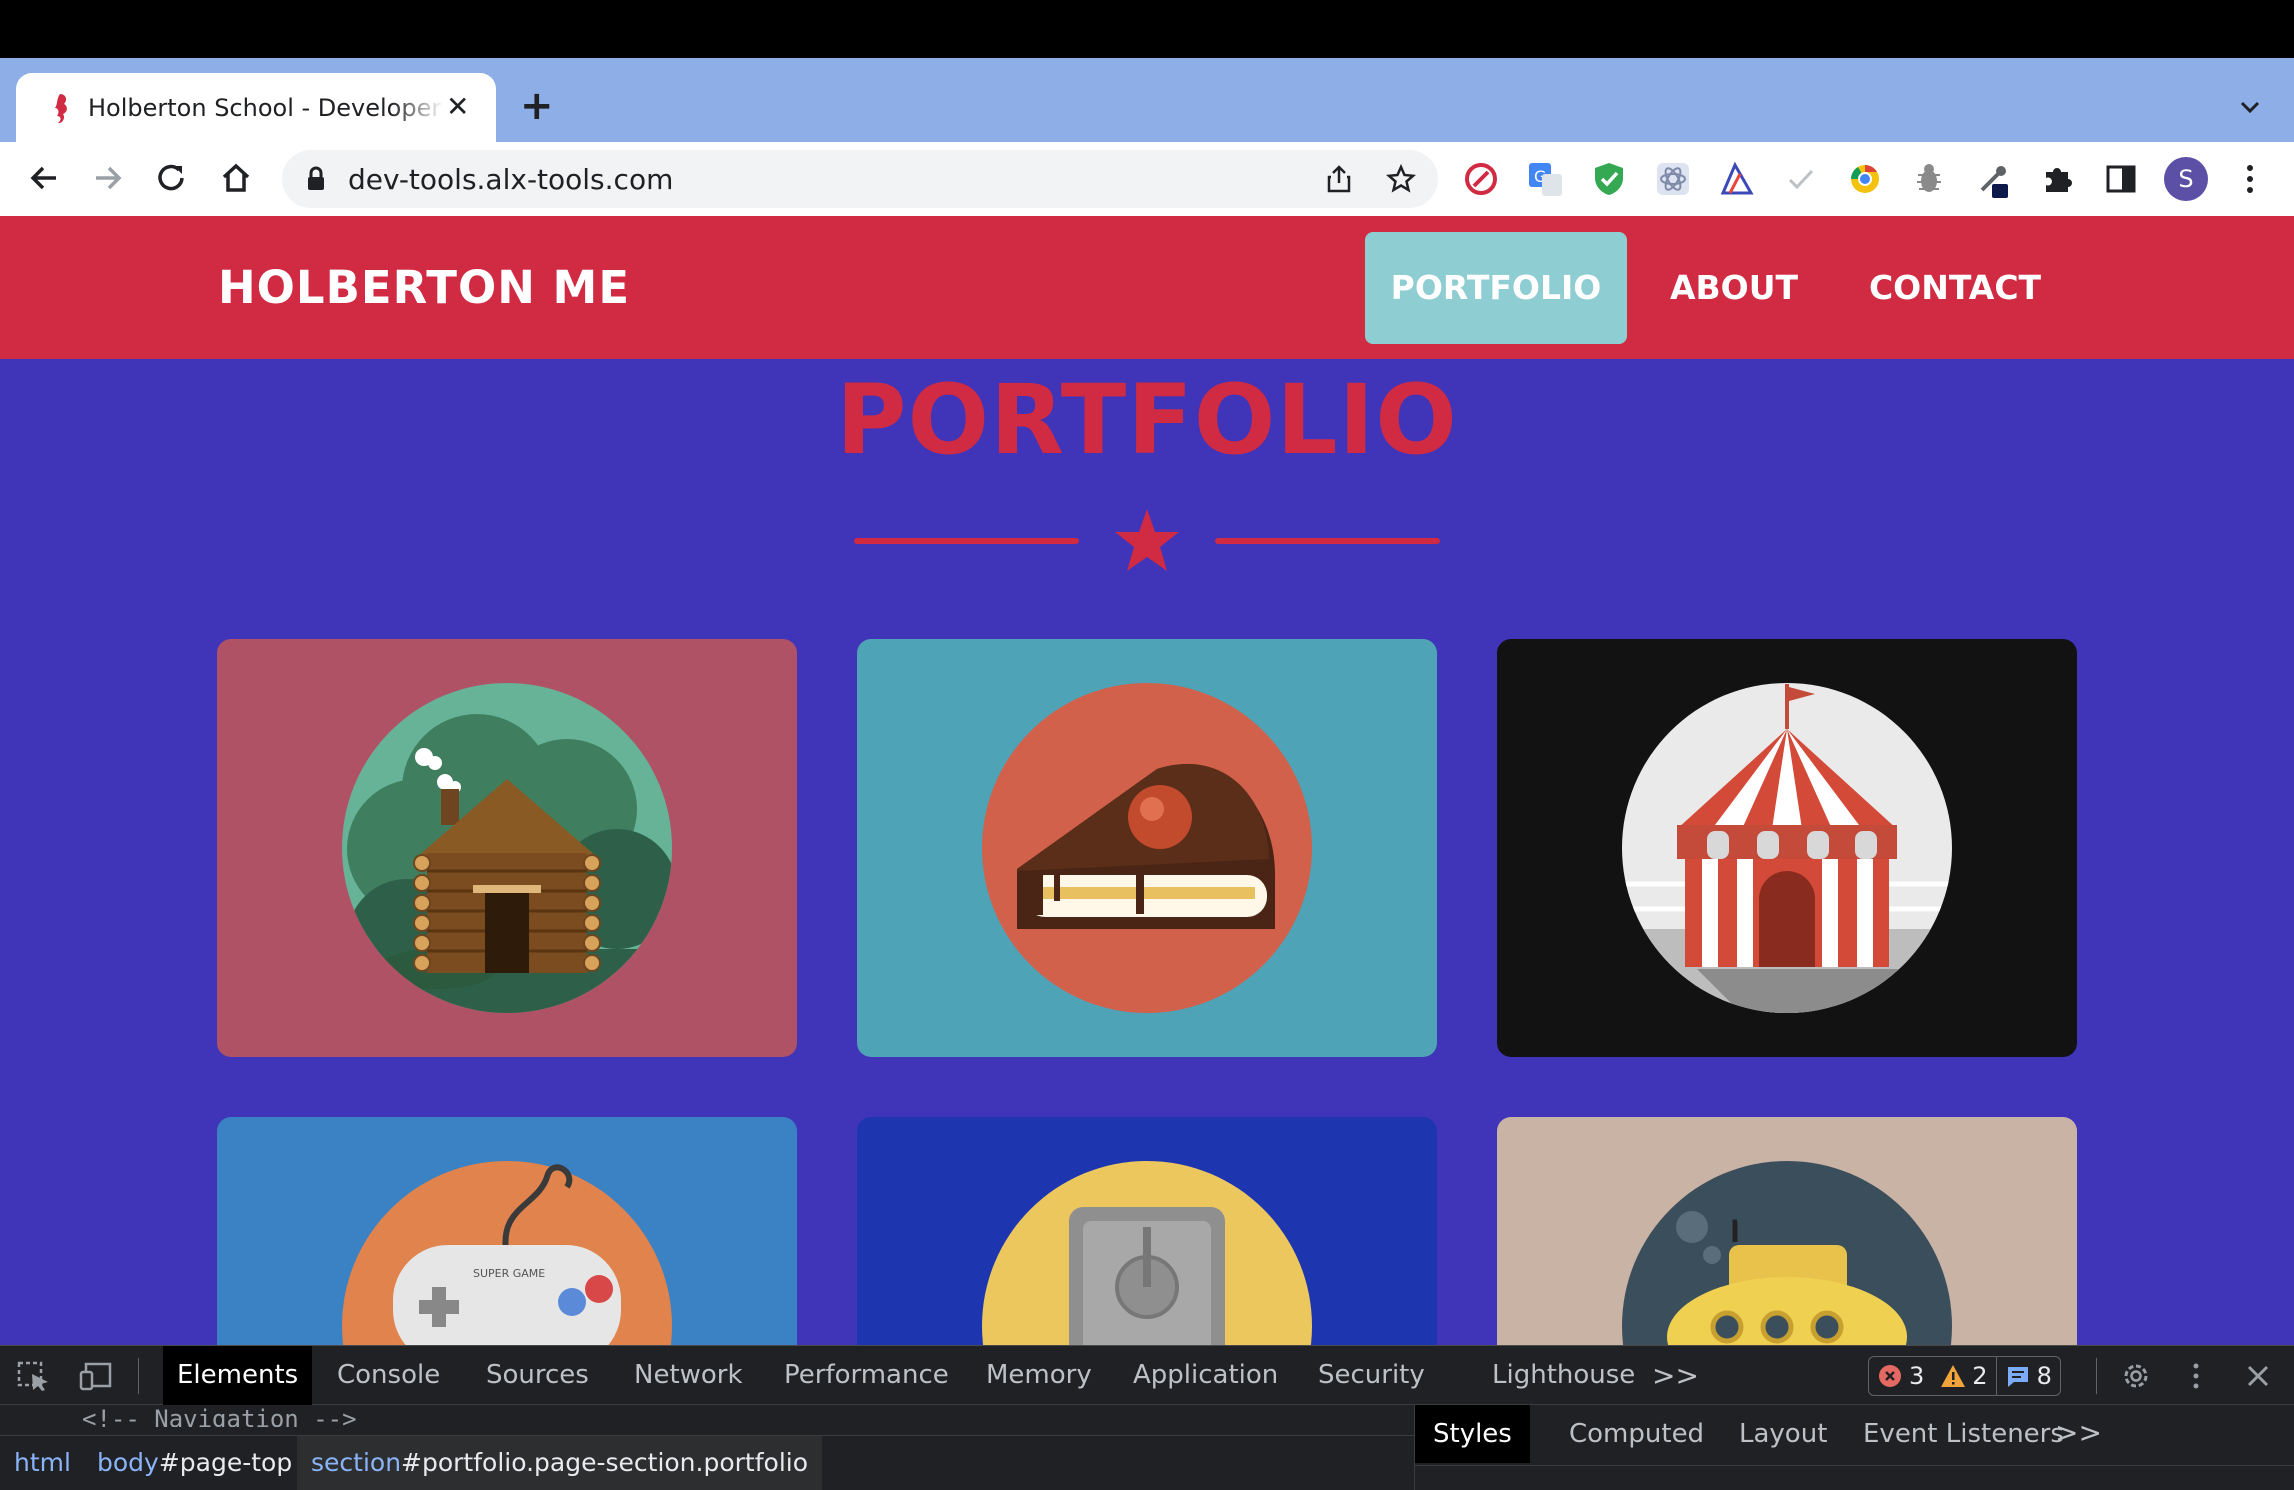 The height and width of the screenshot is (1490, 2294). What do you see at coordinates (2121, 179) in the screenshot?
I see `side-panel-icon` at bounding box center [2121, 179].